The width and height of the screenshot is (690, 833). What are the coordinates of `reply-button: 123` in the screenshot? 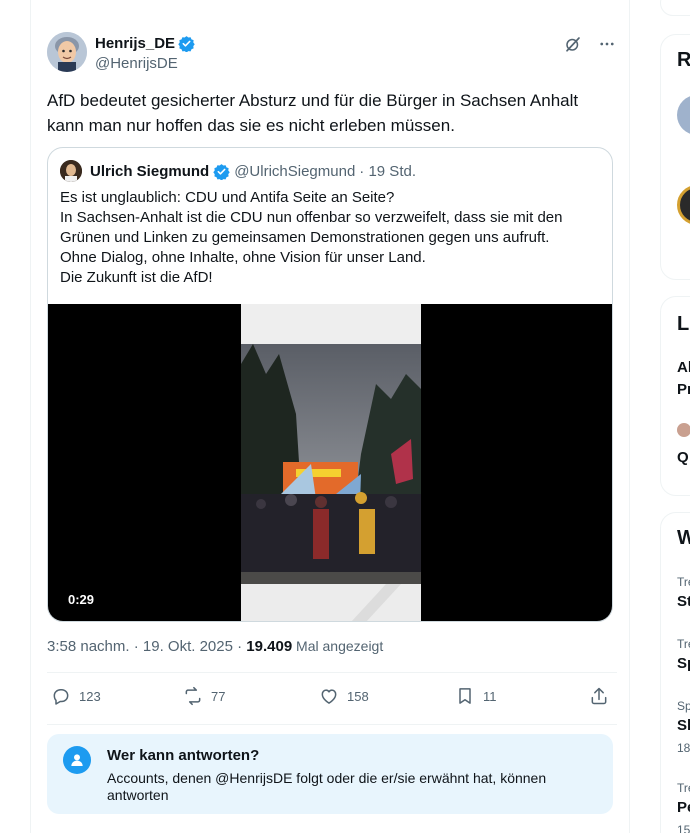 It's located at (76, 696).